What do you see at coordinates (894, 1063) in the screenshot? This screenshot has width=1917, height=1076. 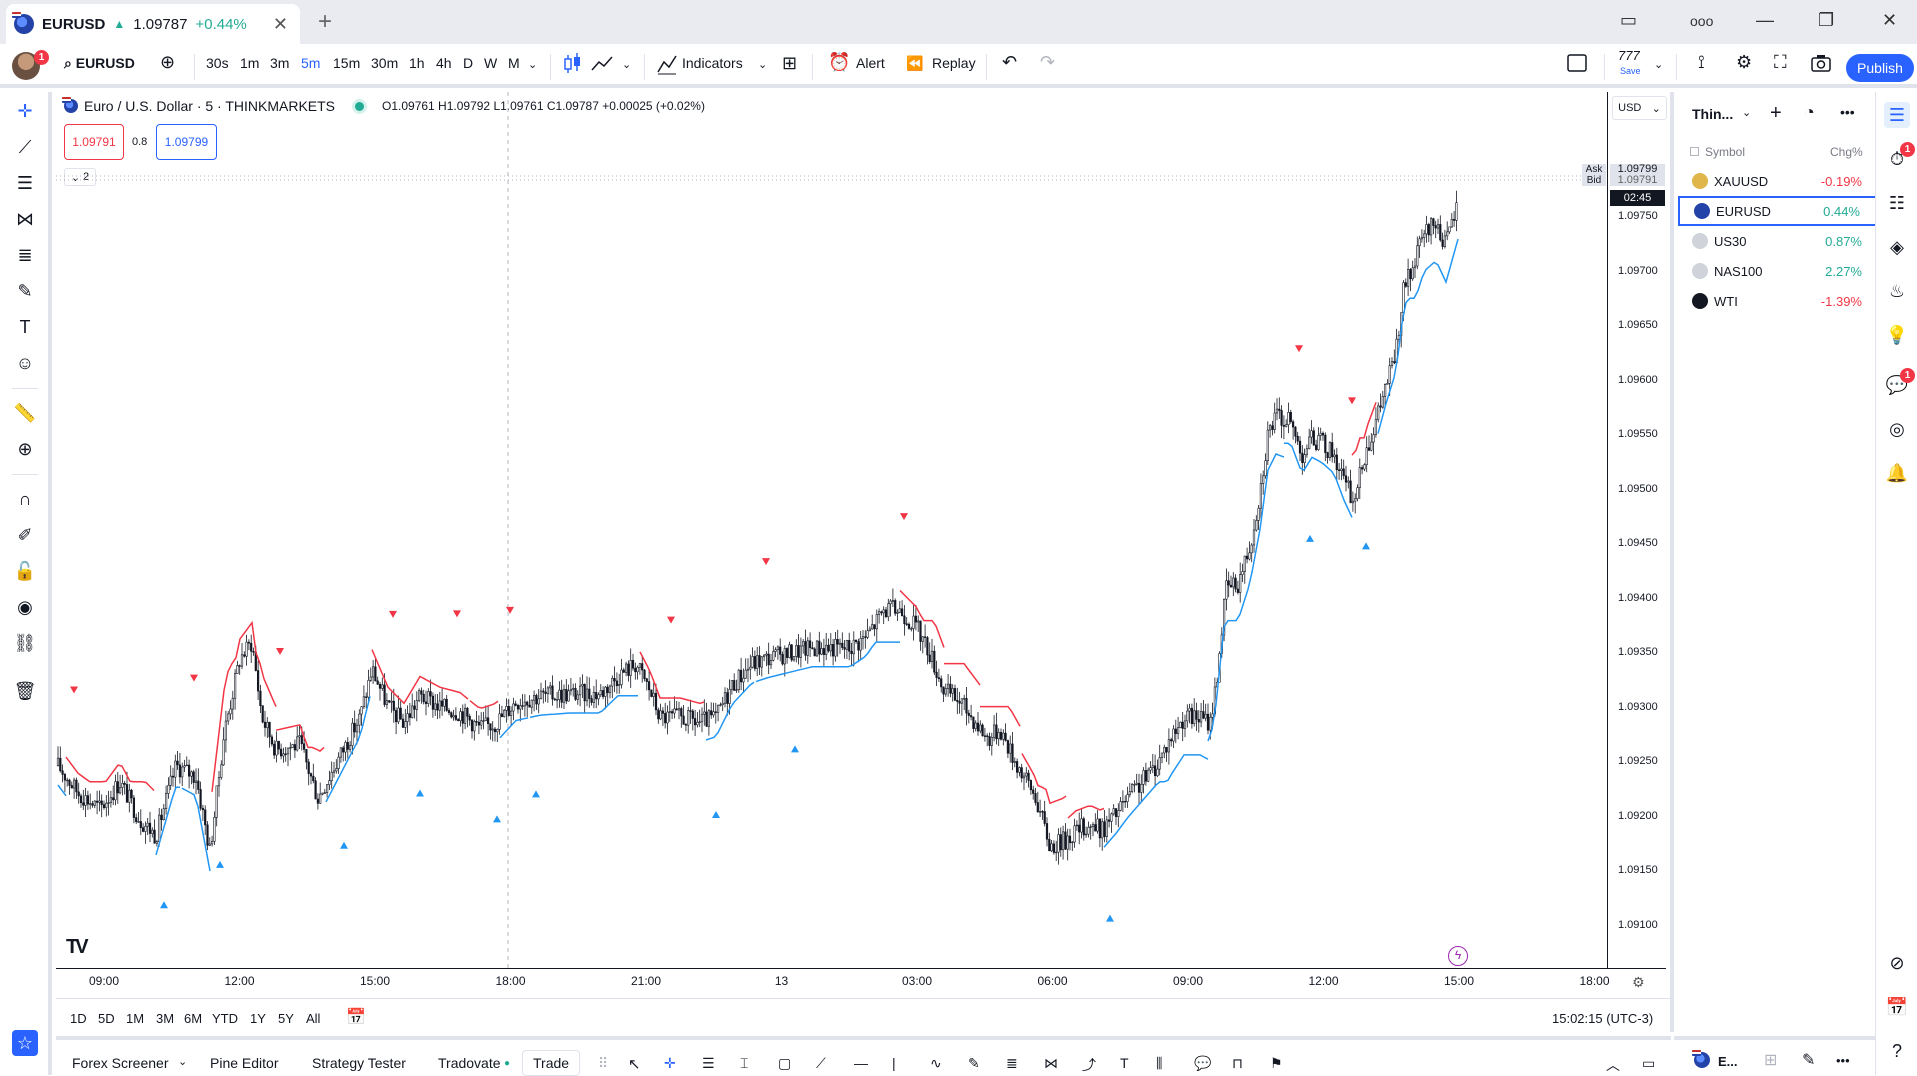 I see `vertical-line-icon: |` at bounding box center [894, 1063].